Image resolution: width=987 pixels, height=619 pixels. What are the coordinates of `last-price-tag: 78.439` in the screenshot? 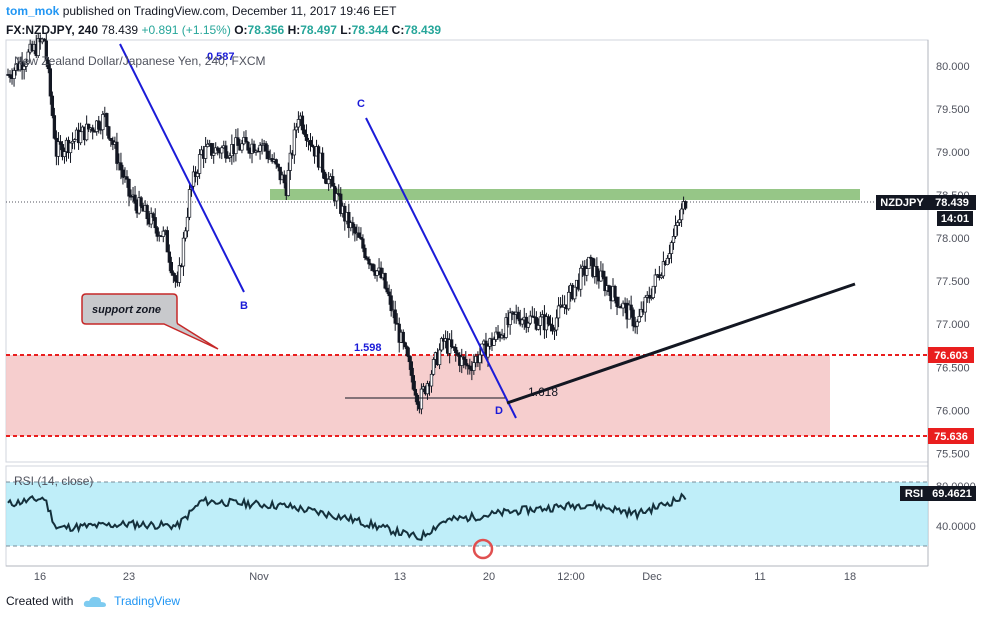 It's located at (952, 203).